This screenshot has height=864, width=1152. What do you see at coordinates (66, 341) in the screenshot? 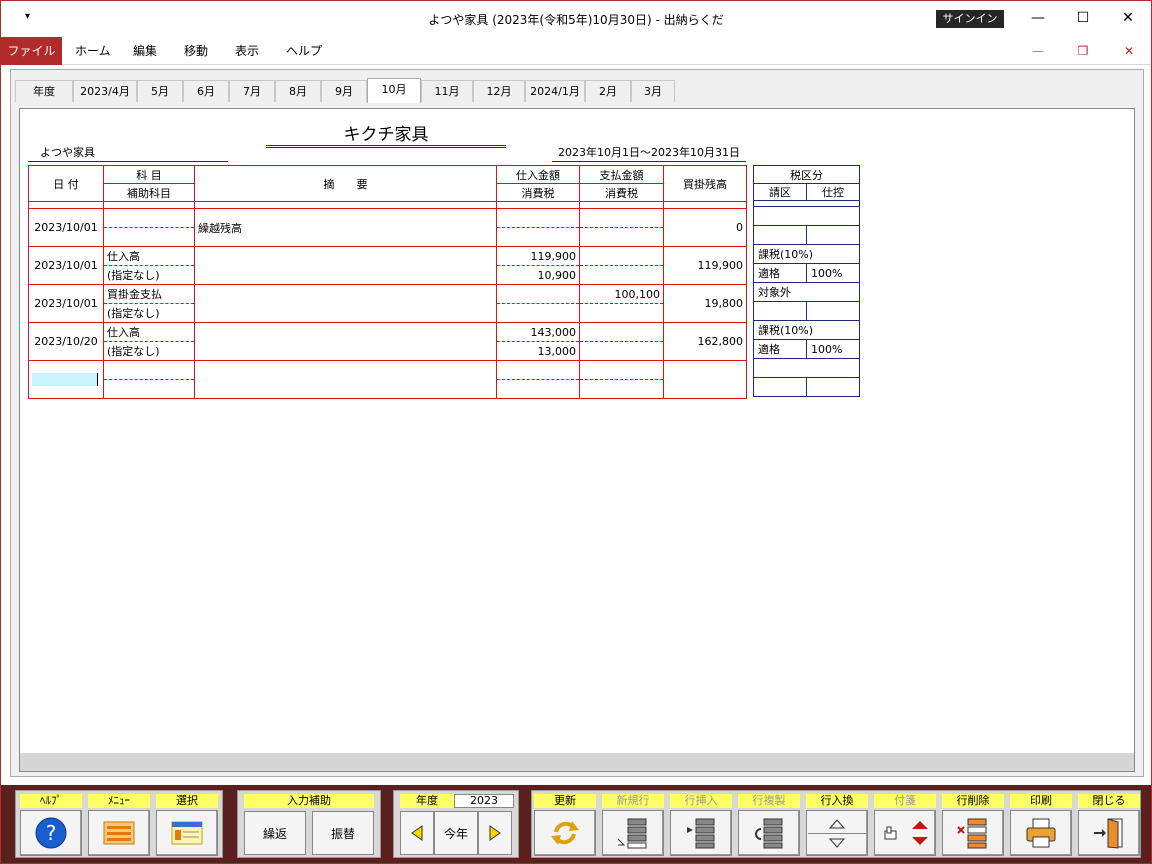
I see `cell-date: 2023/10/20` at bounding box center [66, 341].